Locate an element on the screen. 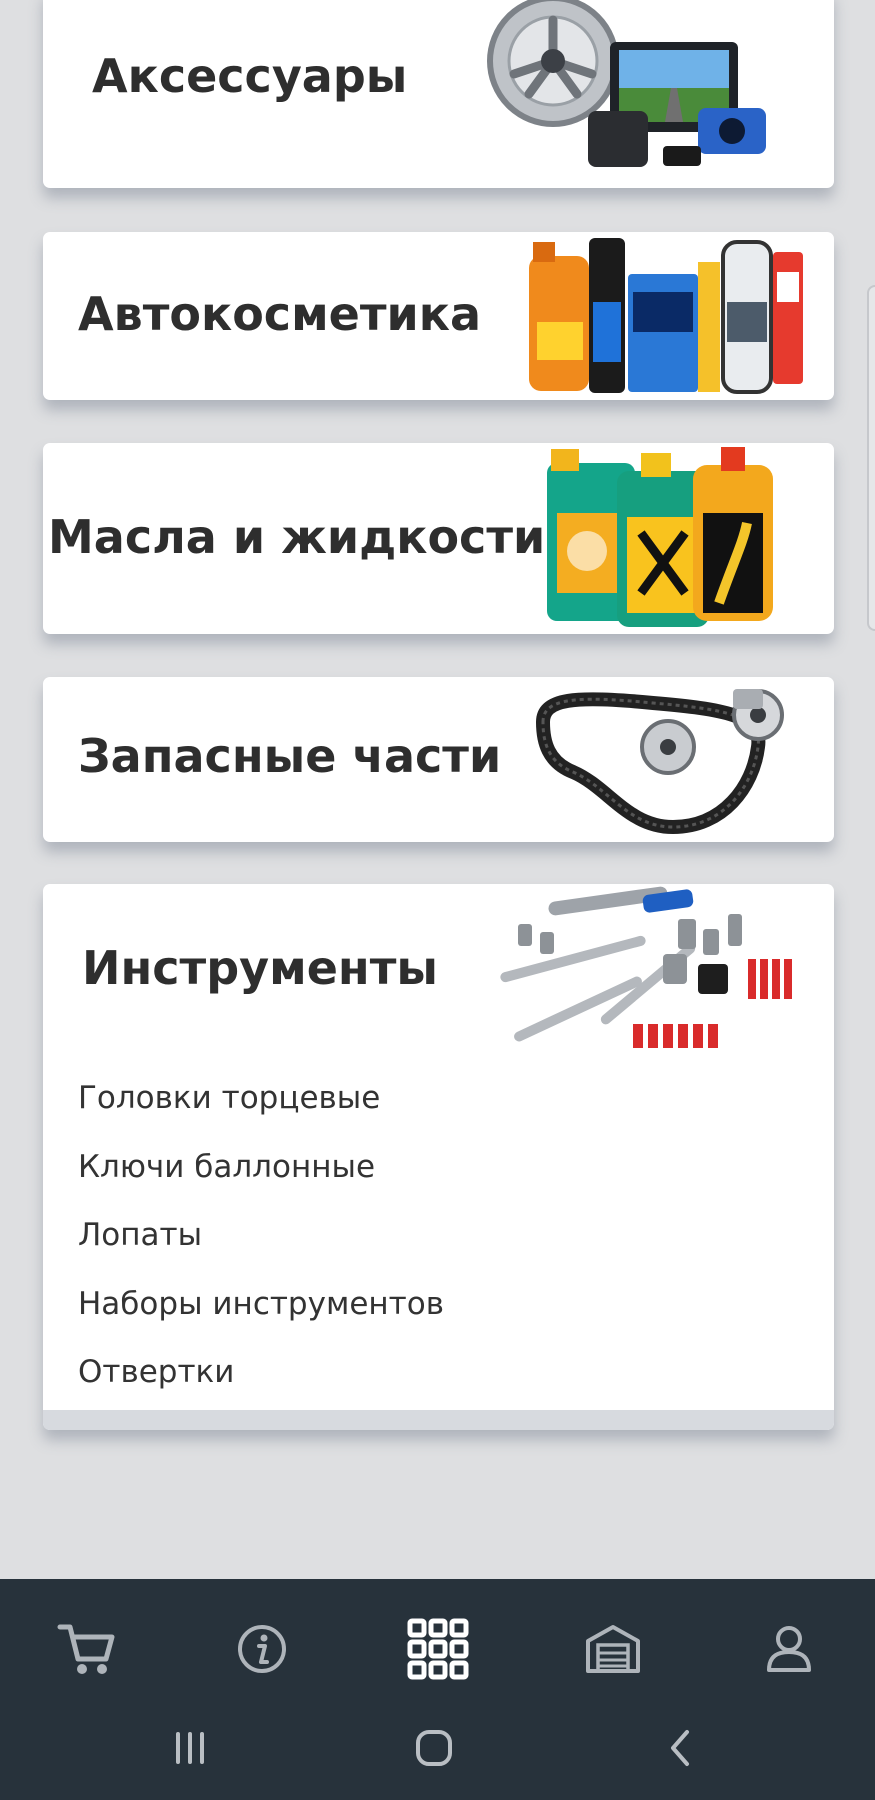 The image size is (875, 1800). profile-icon is located at coordinates (789, 1649).